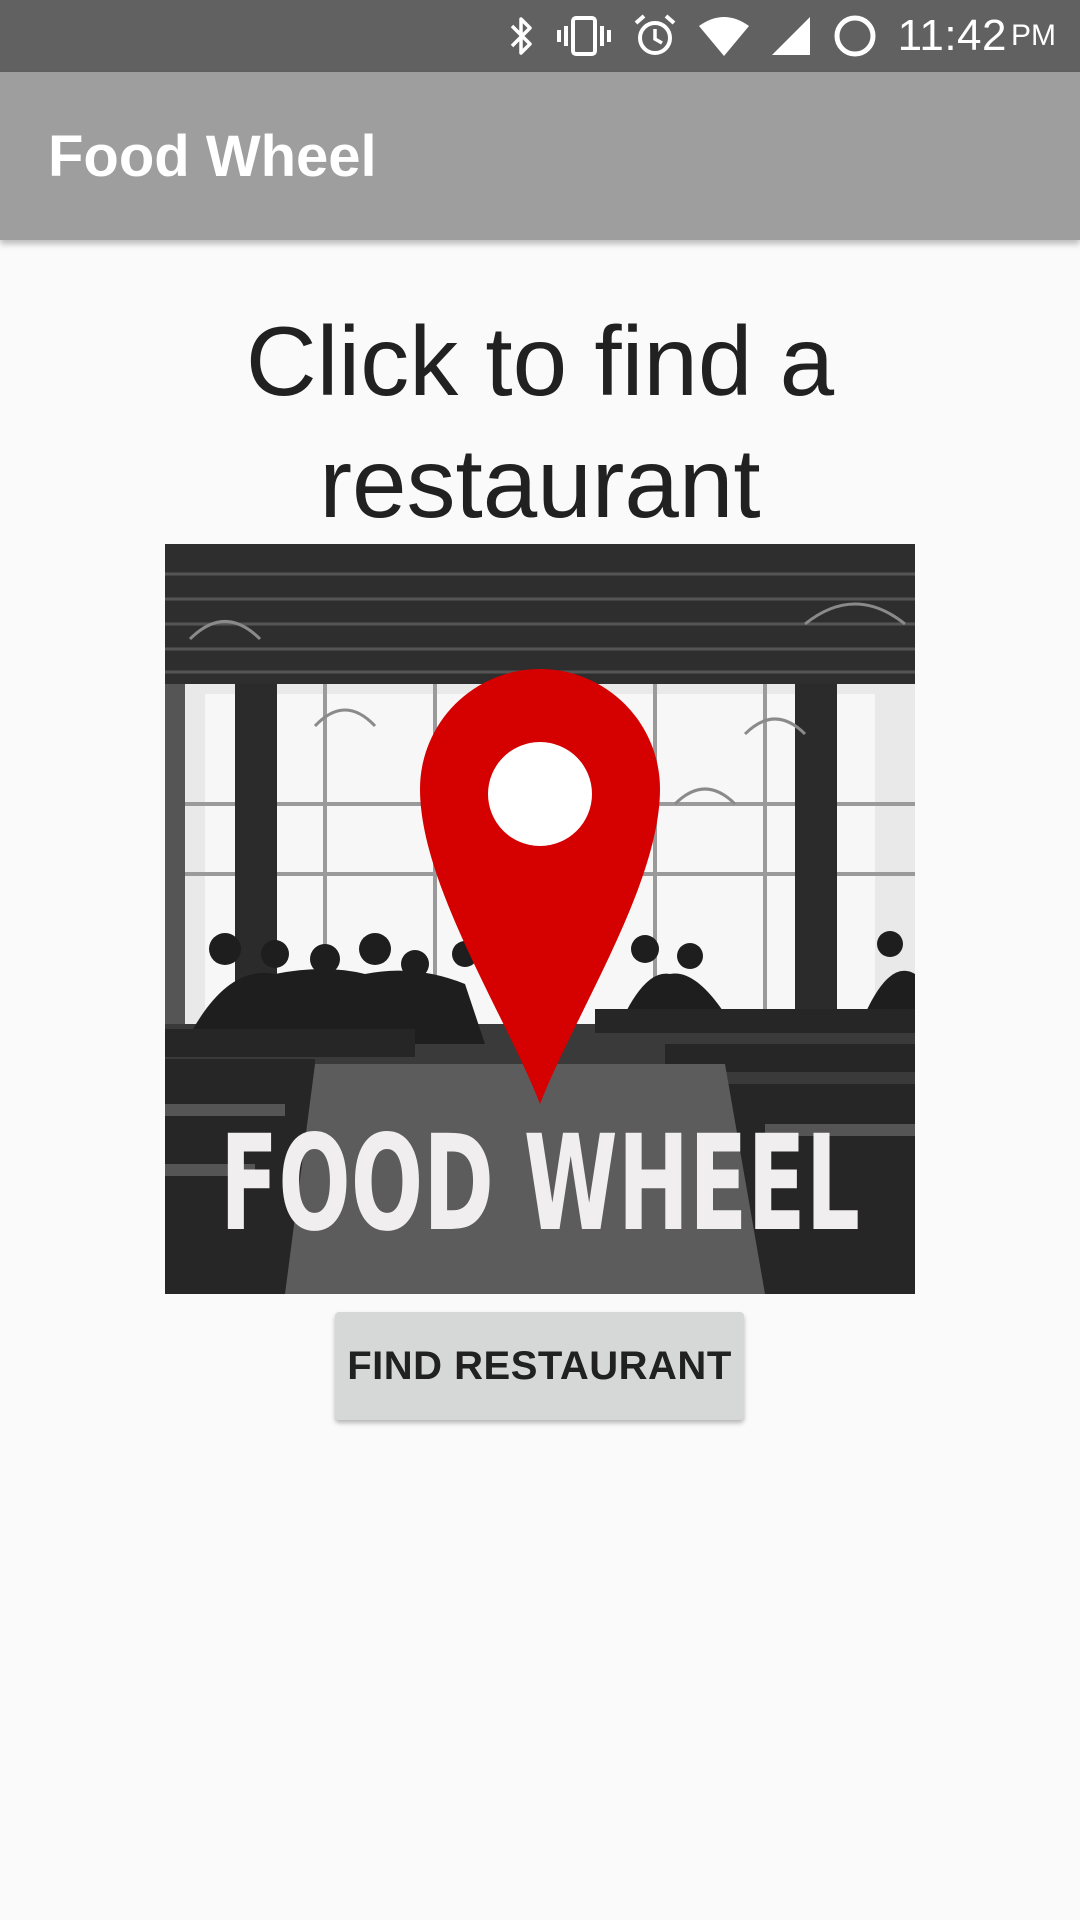  I want to click on status-bar: 11:42 PM, so click(540, 36).